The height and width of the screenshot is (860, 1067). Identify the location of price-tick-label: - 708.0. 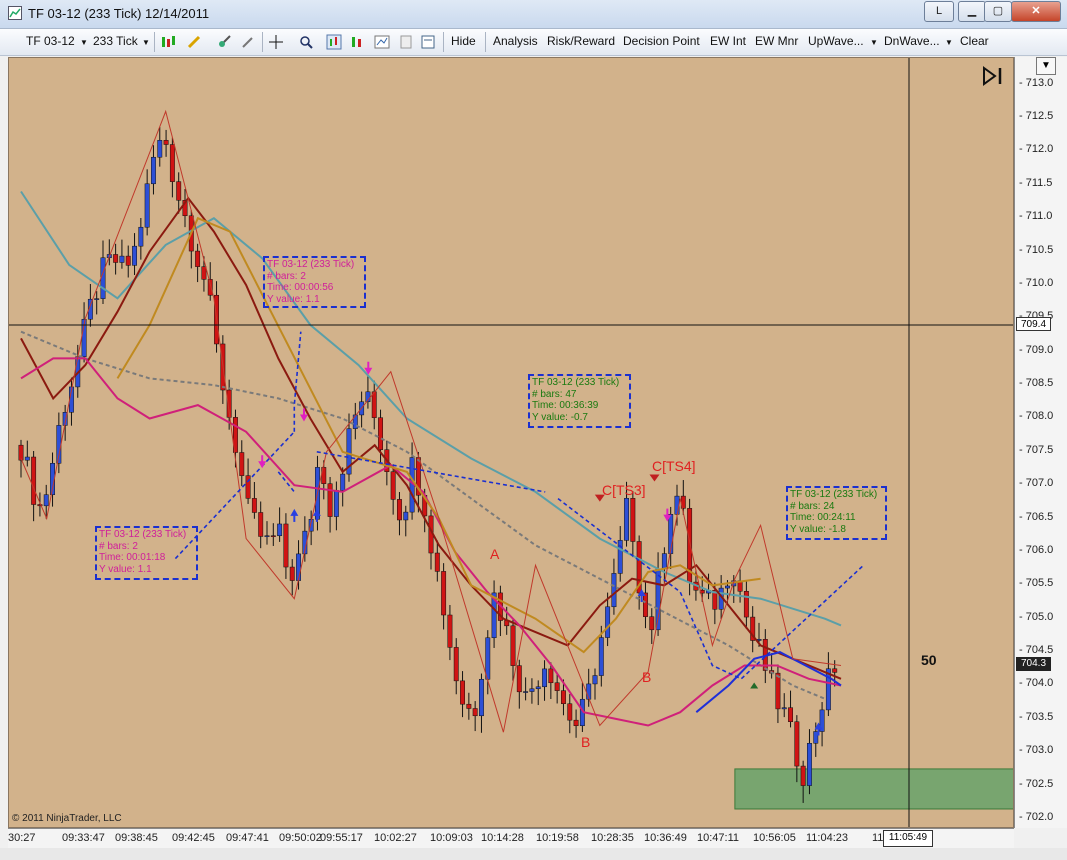
(1036, 416).